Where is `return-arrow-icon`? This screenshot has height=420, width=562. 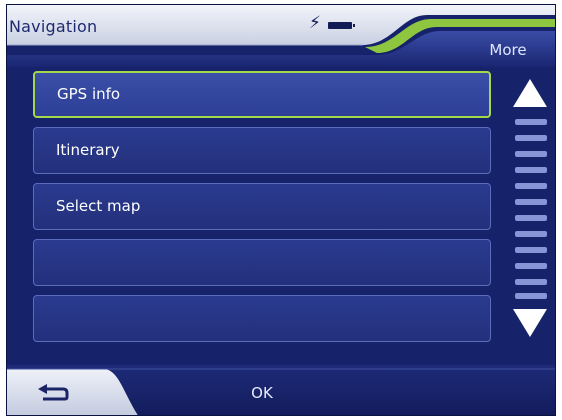 return-arrow-icon is located at coordinates (53, 392).